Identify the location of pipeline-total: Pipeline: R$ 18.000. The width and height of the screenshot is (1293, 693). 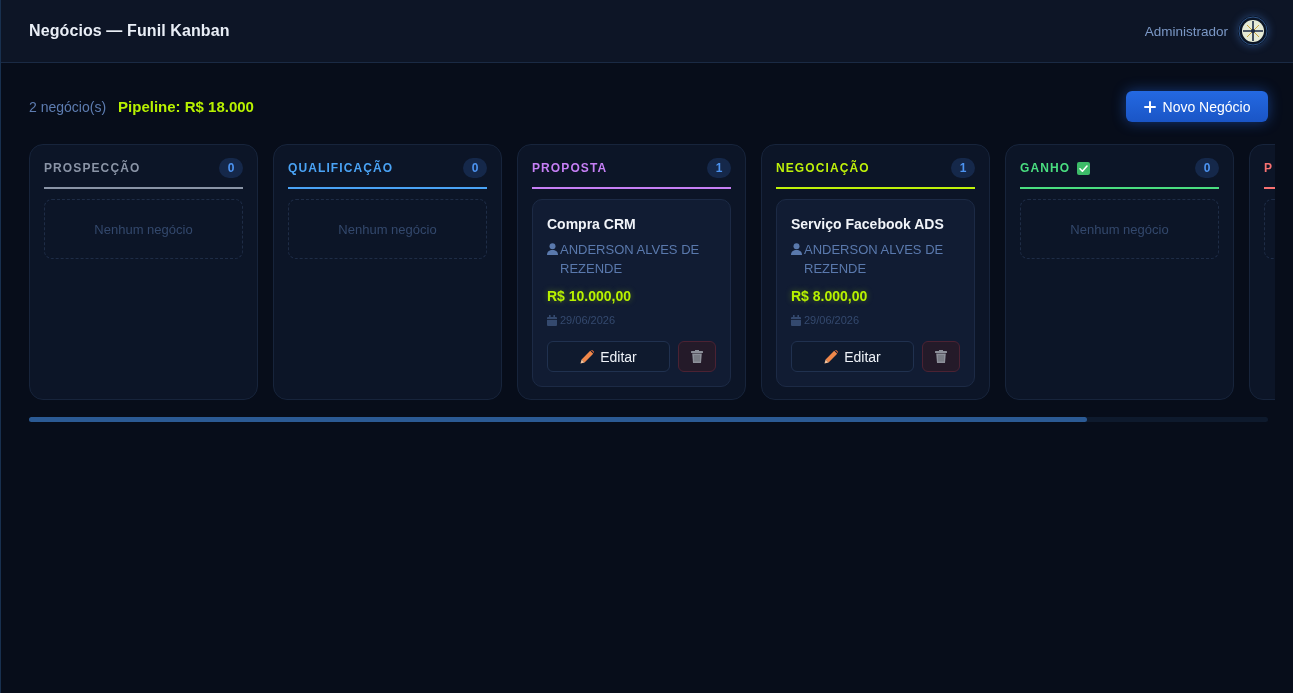
(186, 106).